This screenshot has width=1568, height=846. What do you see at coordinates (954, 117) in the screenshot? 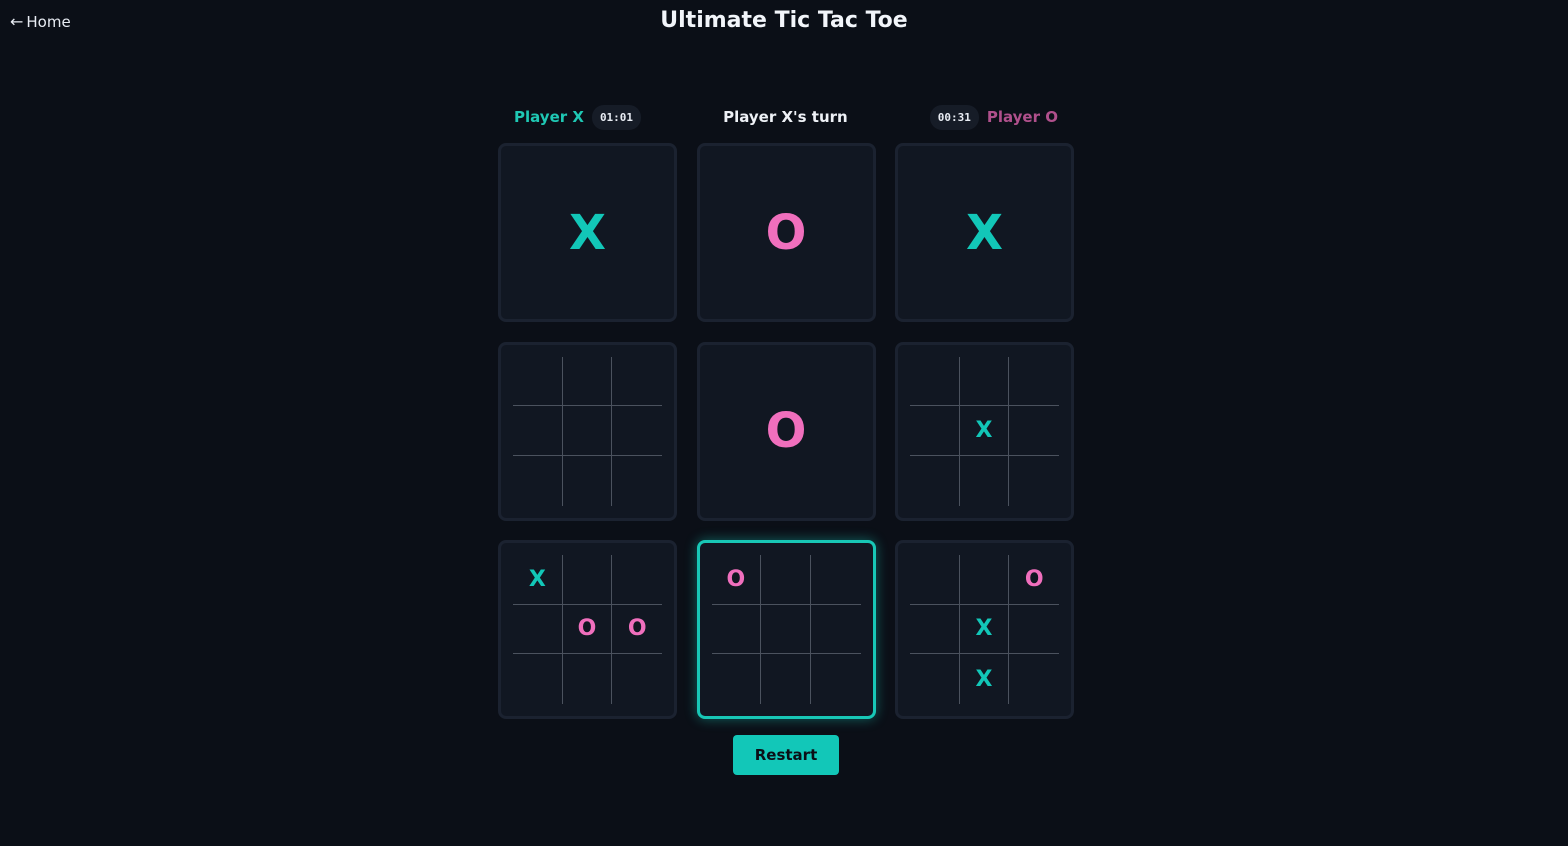
I see `player-o-timer: 00:31` at bounding box center [954, 117].